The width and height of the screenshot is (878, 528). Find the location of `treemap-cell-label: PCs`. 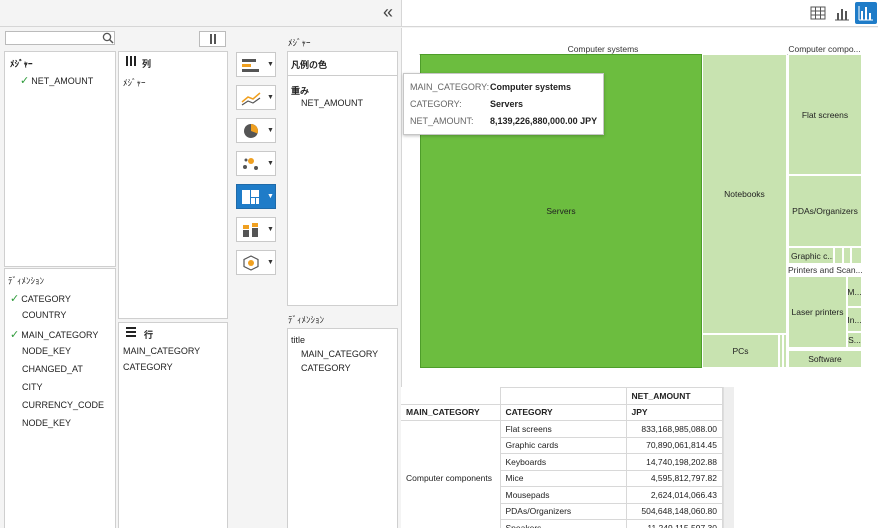

treemap-cell-label: PCs is located at coordinates (740, 351).